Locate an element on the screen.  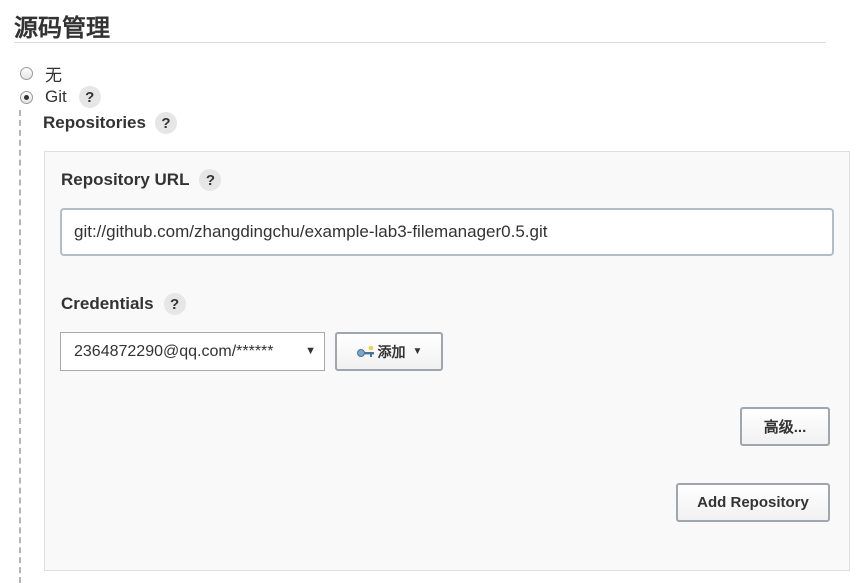
add-repository-button: Add Repository is located at coordinates (753, 502).